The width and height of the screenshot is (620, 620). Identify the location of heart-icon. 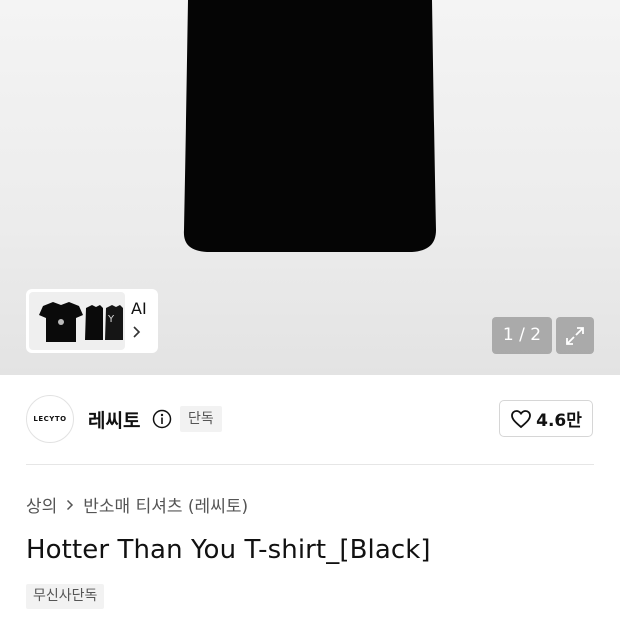
(521, 418).